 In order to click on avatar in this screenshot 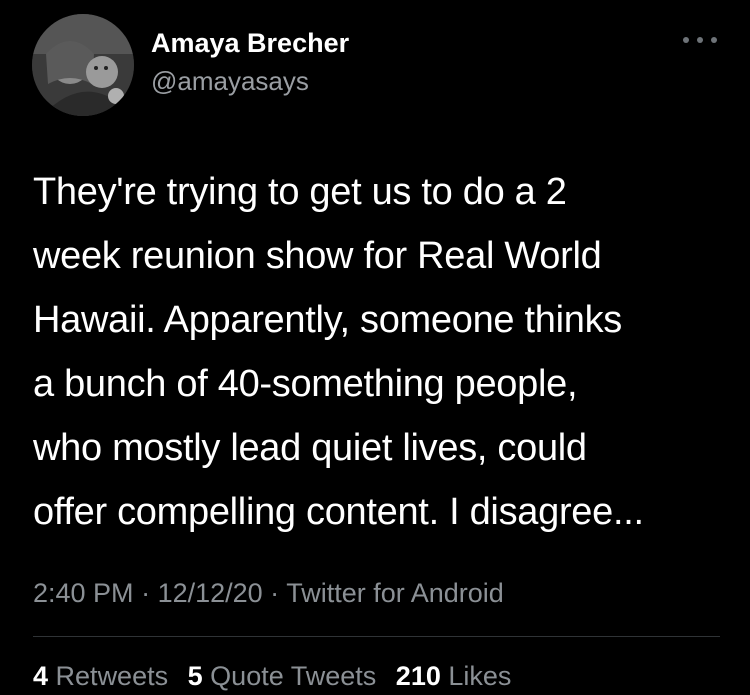, I will do `click(83, 65)`.